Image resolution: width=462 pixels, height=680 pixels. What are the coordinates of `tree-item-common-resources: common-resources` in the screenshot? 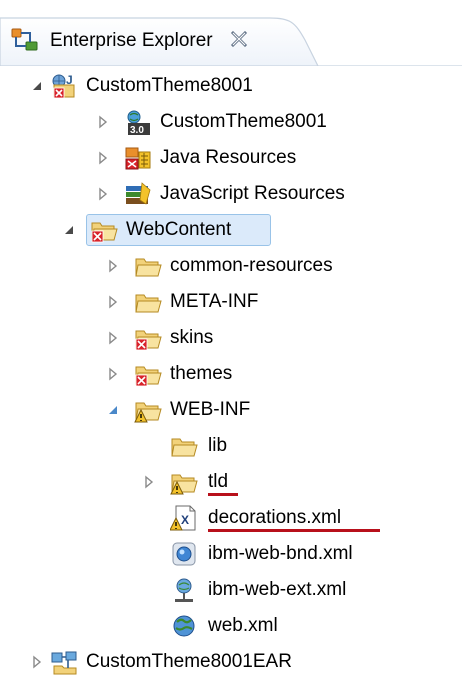 It's located at (231, 266).